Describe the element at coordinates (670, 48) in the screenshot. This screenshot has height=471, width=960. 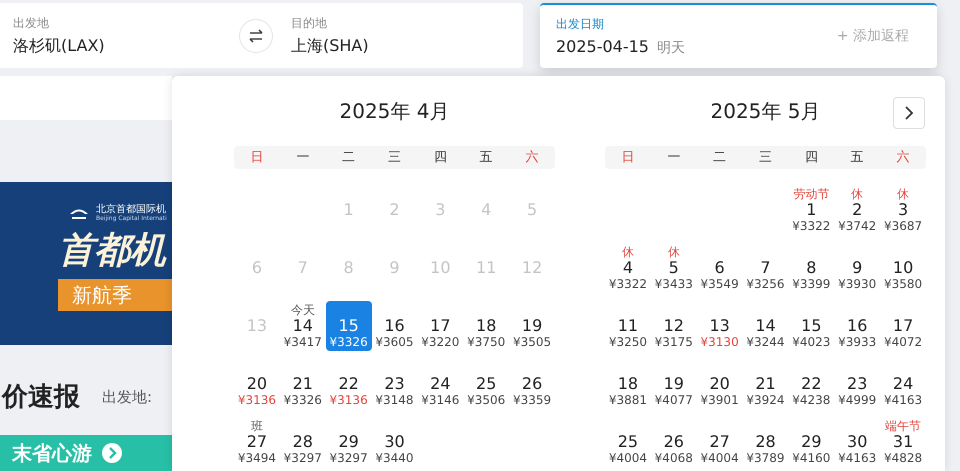
I see `date-hint: 明天` at that location.